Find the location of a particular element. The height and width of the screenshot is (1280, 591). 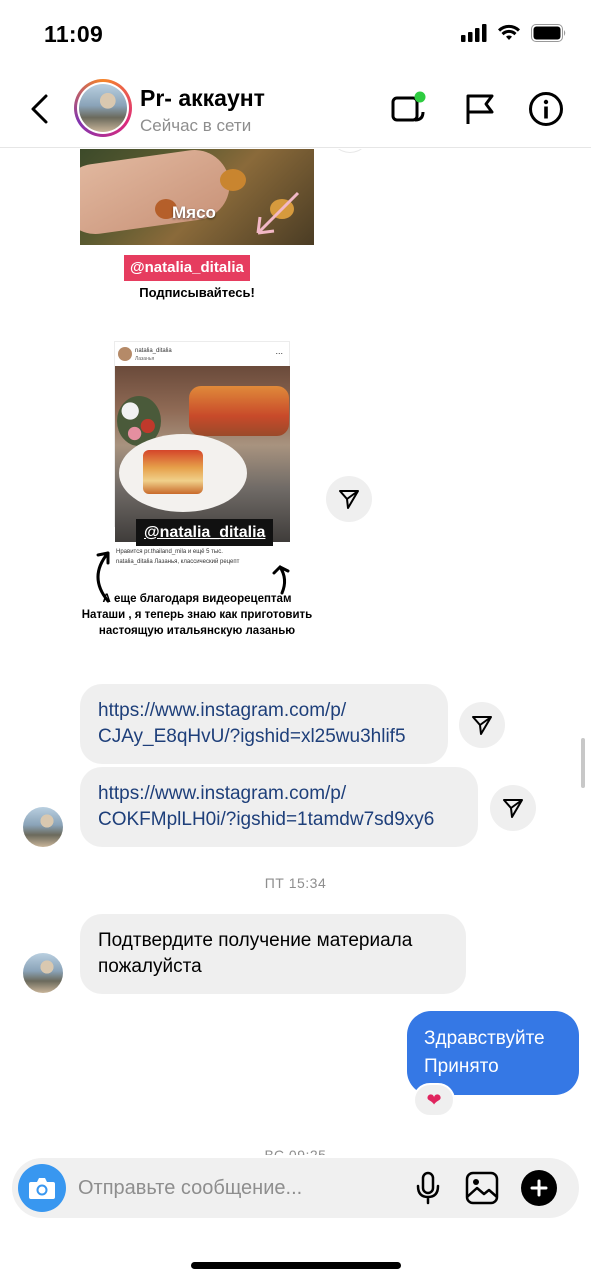

outgoing-message-line2: Принято is located at coordinates (461, 1066).